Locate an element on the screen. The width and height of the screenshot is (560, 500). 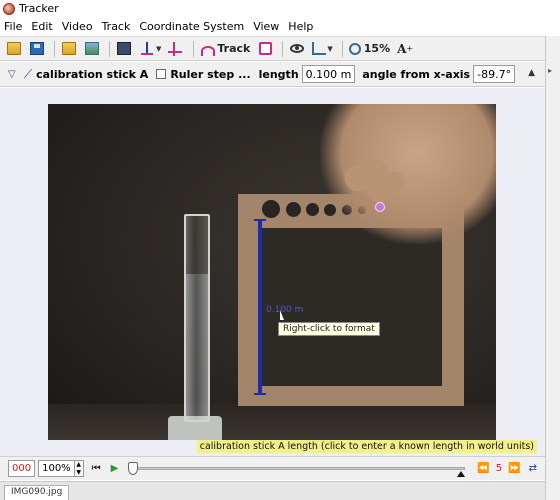
zoom-level: 15% is located at coordinates (377, 48).